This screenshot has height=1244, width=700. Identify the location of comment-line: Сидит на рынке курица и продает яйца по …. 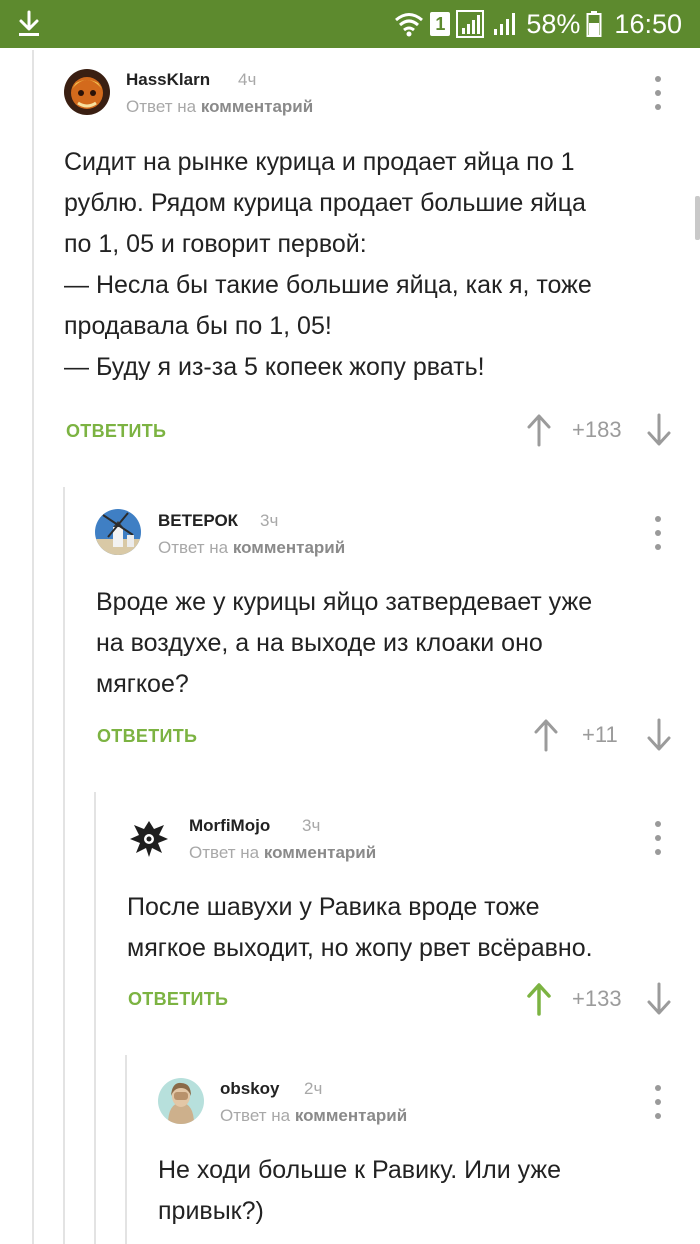
(319, 162).